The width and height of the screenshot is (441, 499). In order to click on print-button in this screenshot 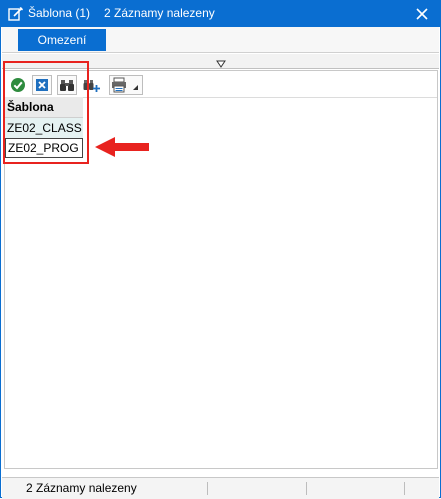, I will do `click(126, 85)`.